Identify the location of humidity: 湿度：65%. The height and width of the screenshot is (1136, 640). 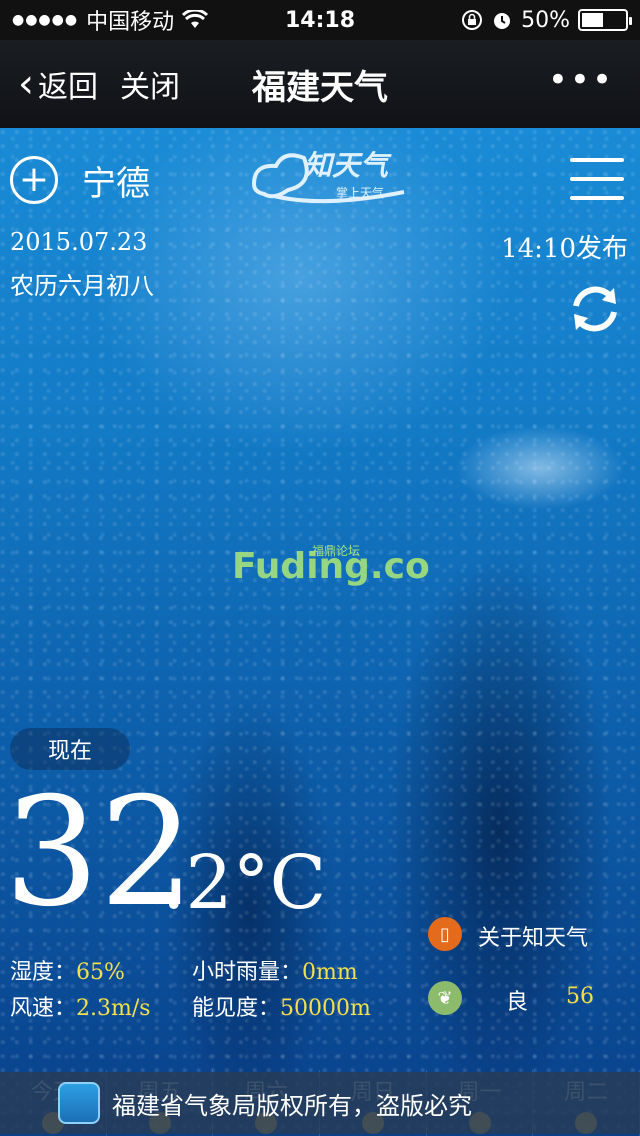
(67, 970).